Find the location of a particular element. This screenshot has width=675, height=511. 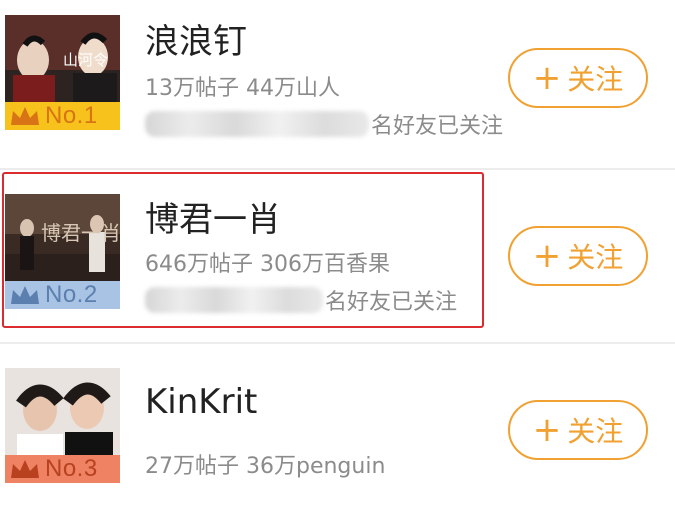

rank-badge: No.1 is located at coordinates (62, 116).